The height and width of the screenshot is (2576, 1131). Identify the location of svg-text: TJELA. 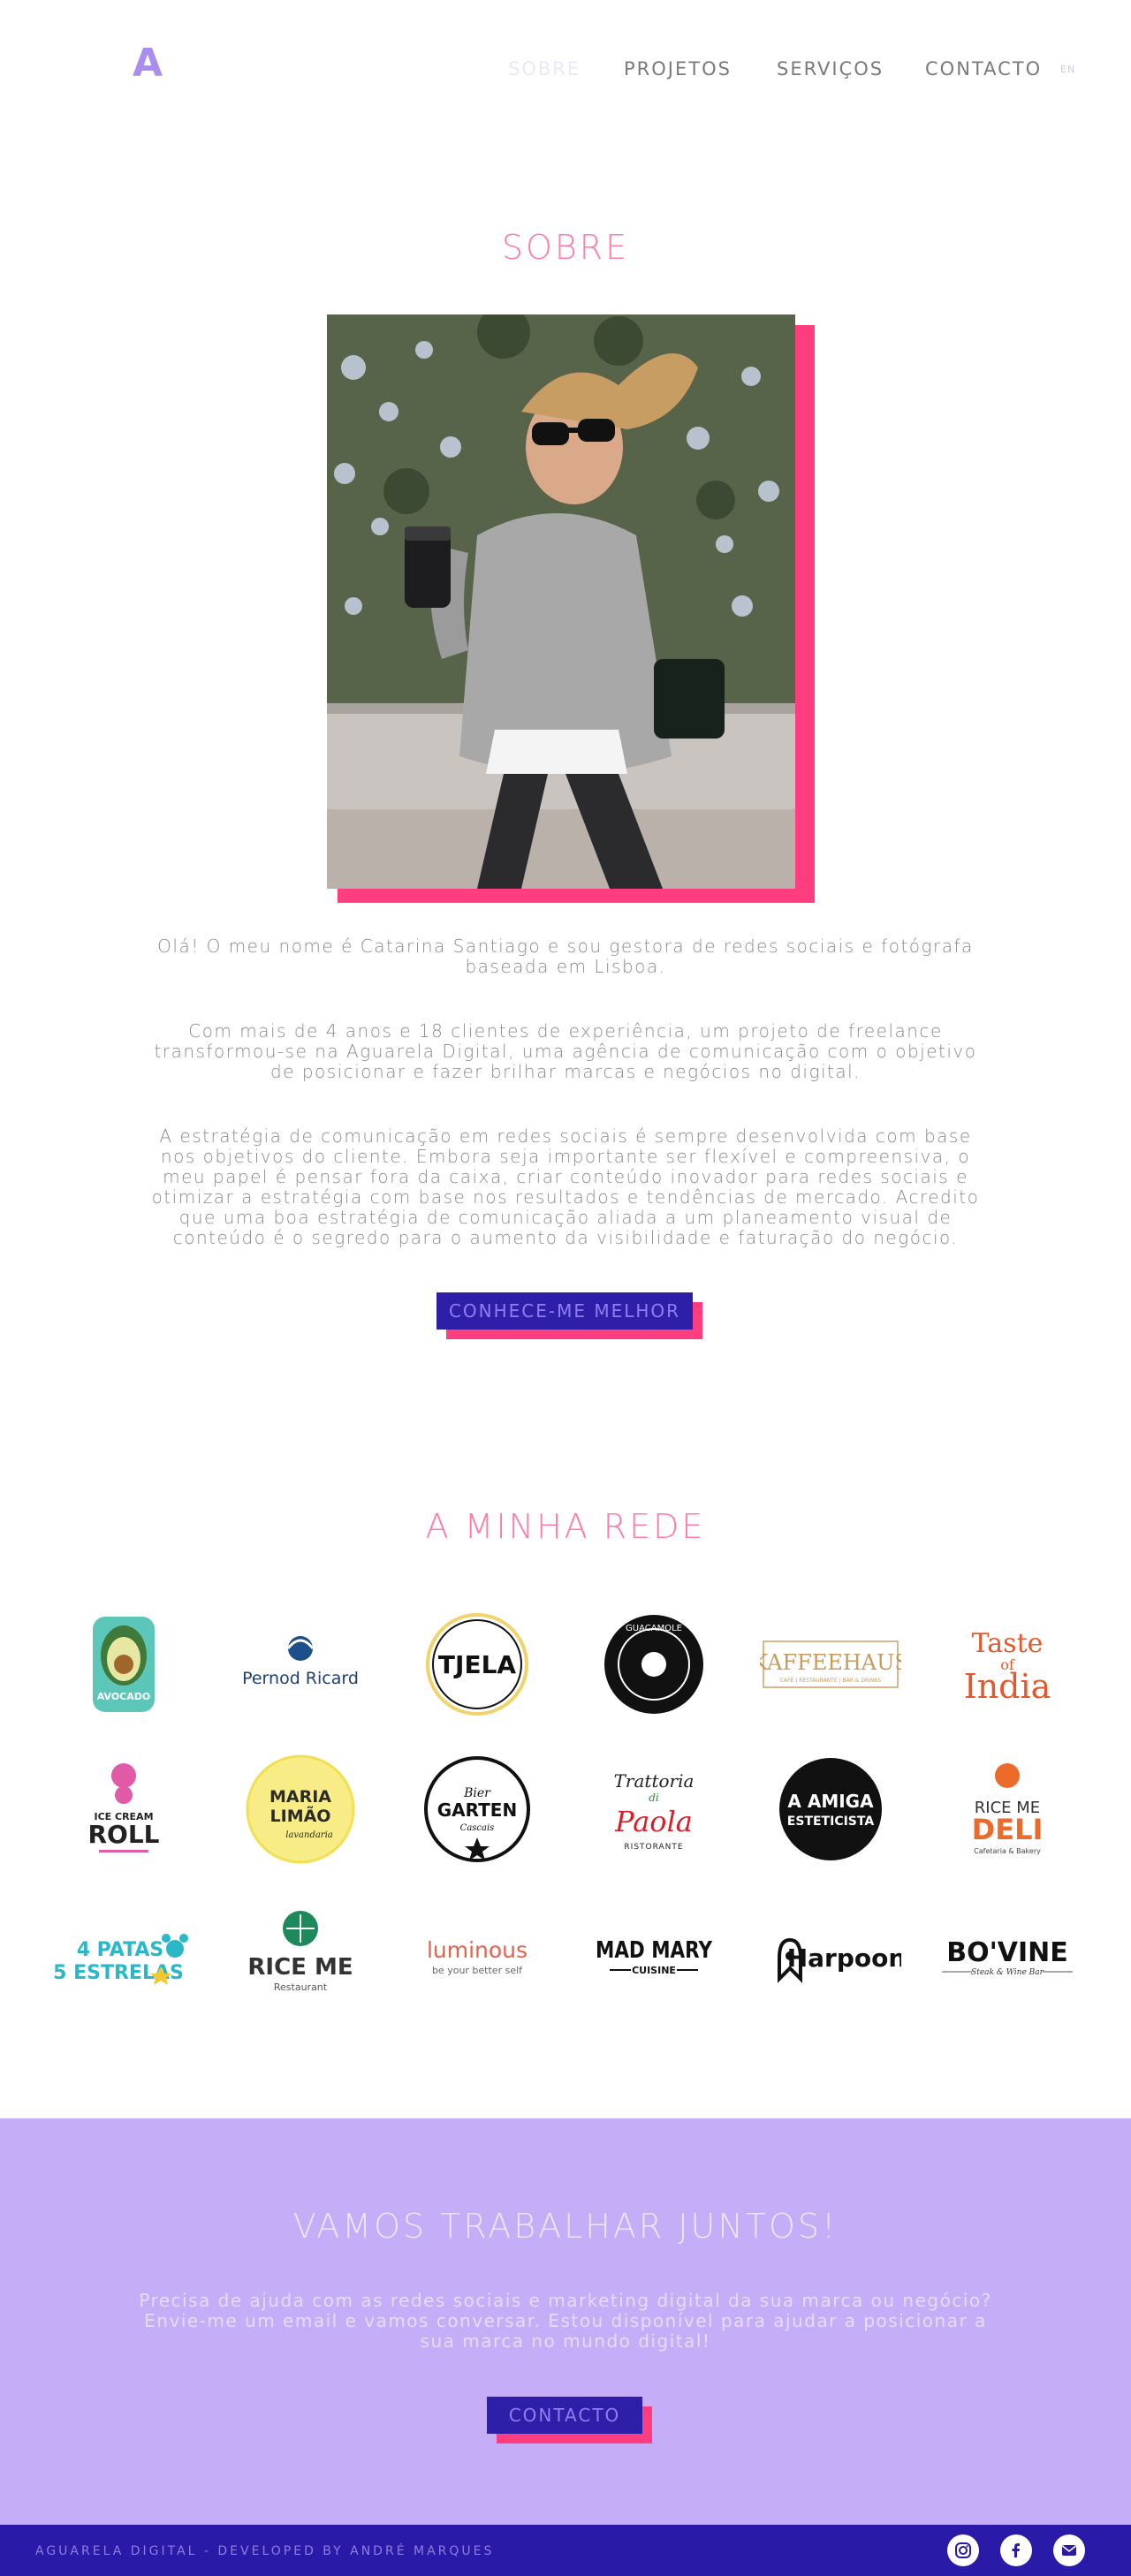
(477, 1665).